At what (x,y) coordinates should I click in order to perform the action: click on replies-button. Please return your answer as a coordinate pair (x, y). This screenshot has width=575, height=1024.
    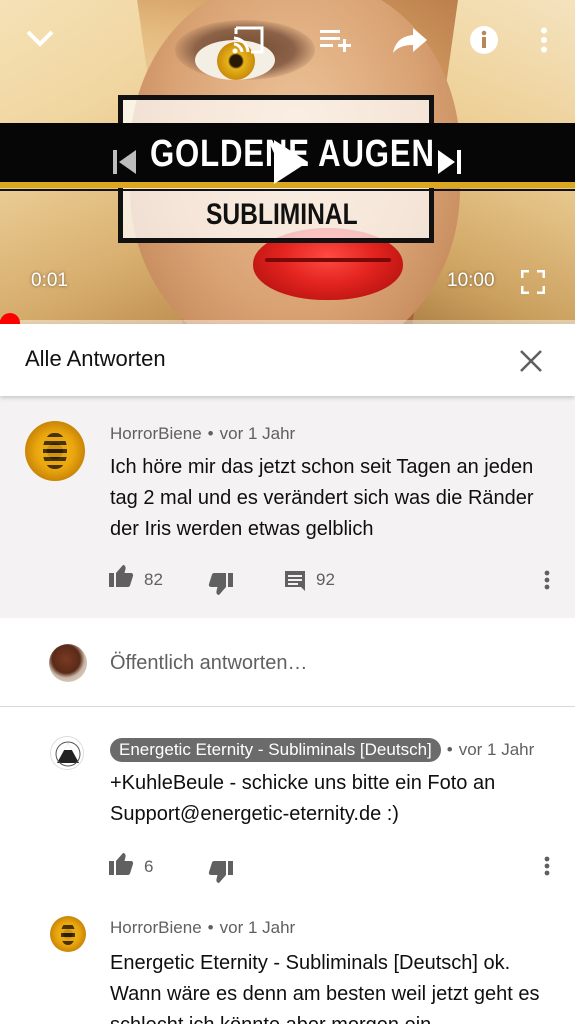
    Looking at the image, I should click on (295, 581).